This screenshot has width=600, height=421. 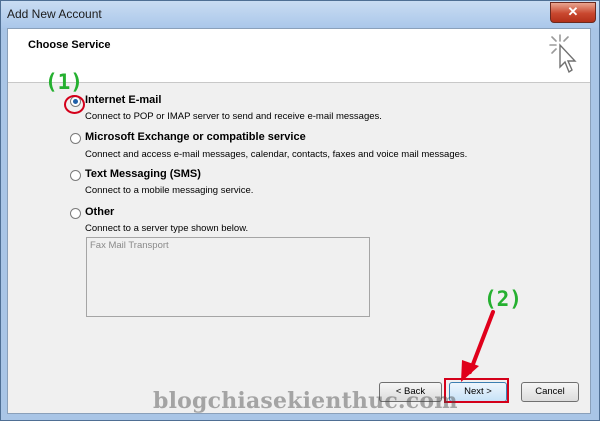 I want to click on option-description-text-messaging: Connect to a mobile messaging service., so click(x=169, y=190).